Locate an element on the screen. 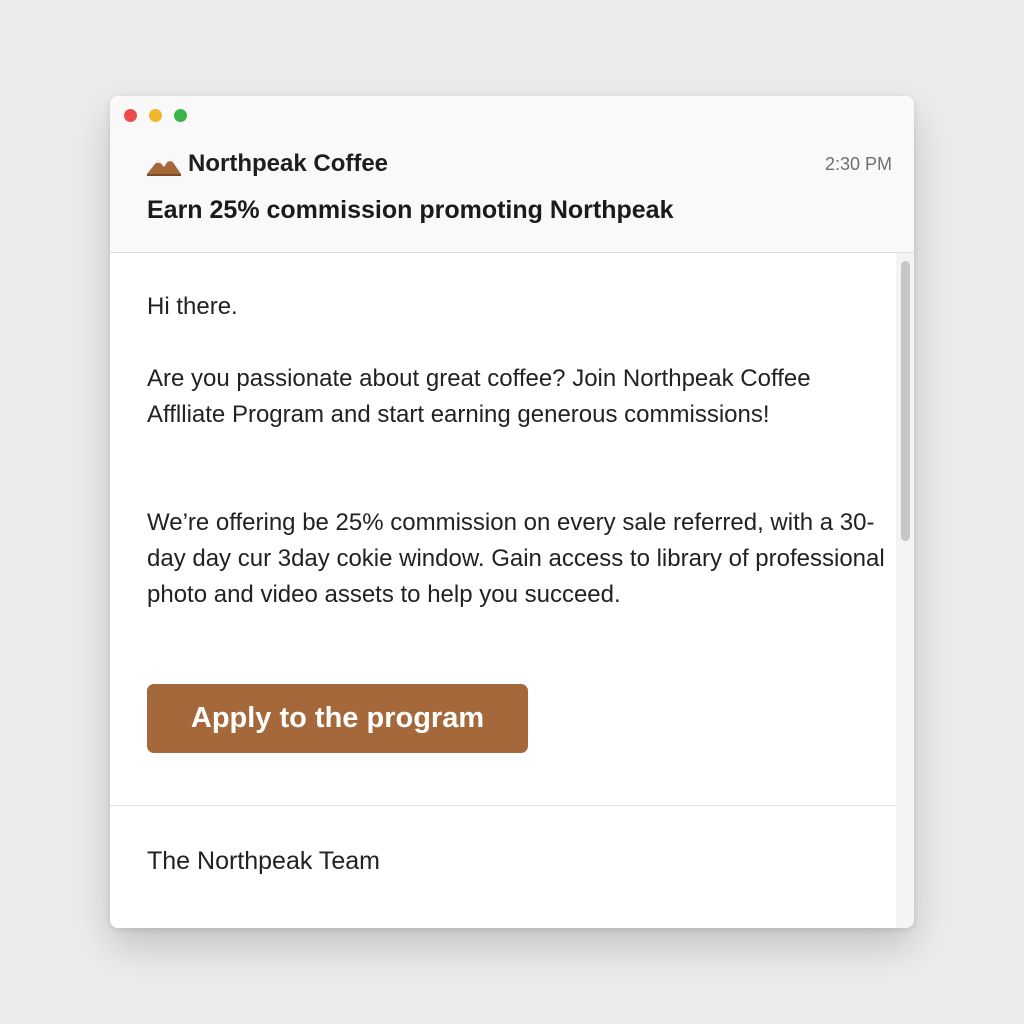 Image resolution: width=1024 pixels, height=1024 pixels. greeting-text: Hi there. is located at coordinates (192, 306).